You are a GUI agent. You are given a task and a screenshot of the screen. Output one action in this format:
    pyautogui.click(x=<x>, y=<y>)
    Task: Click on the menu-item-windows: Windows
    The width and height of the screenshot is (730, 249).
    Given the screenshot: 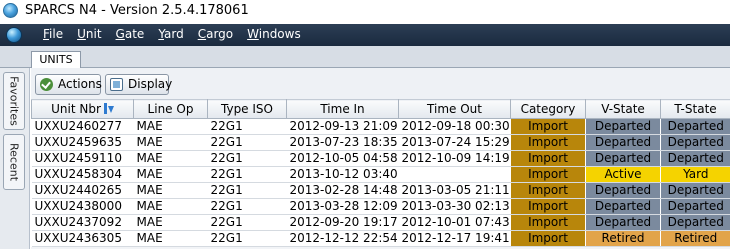 What is the action you would take?
    pyautogui.click(x=274, y=34)
    